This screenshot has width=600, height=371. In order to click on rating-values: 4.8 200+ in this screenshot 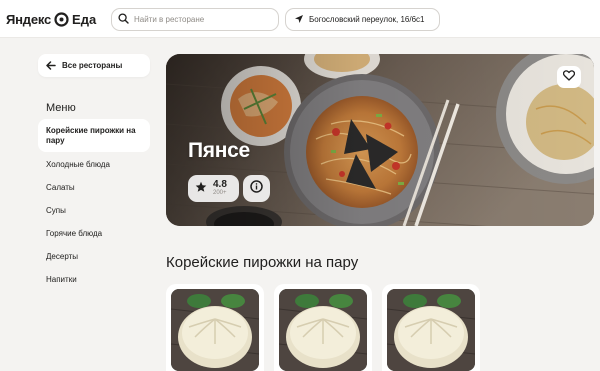, I will do `click(220, 188)`.